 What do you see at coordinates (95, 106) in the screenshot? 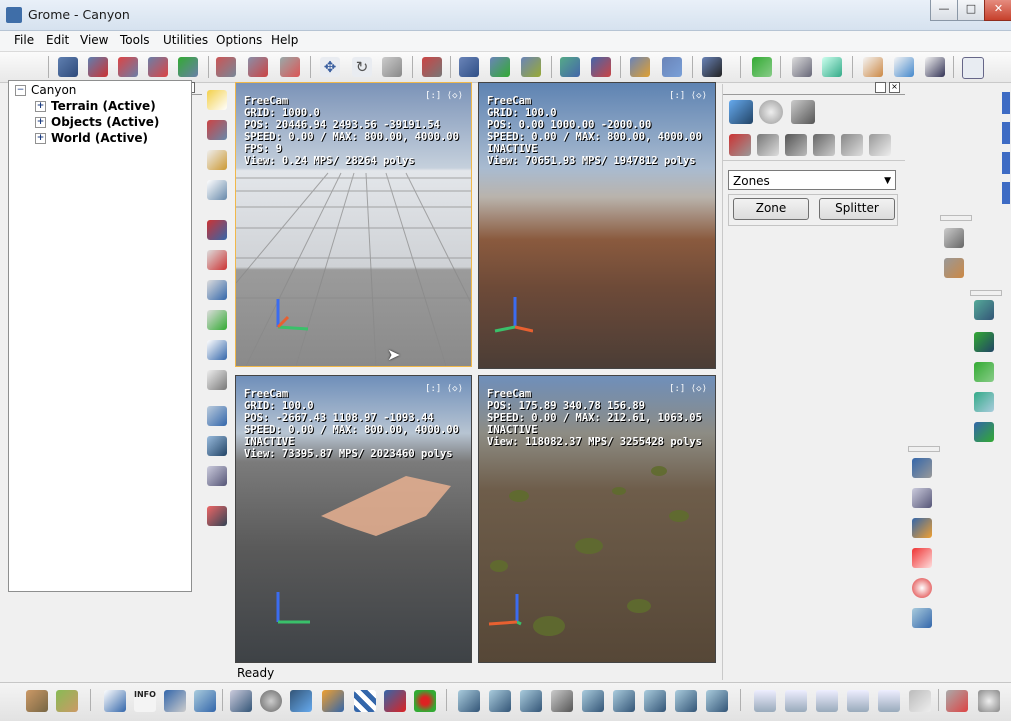
I see `tree-item-terrain: + Terrain (Active)` at bounding box center [95, 106].